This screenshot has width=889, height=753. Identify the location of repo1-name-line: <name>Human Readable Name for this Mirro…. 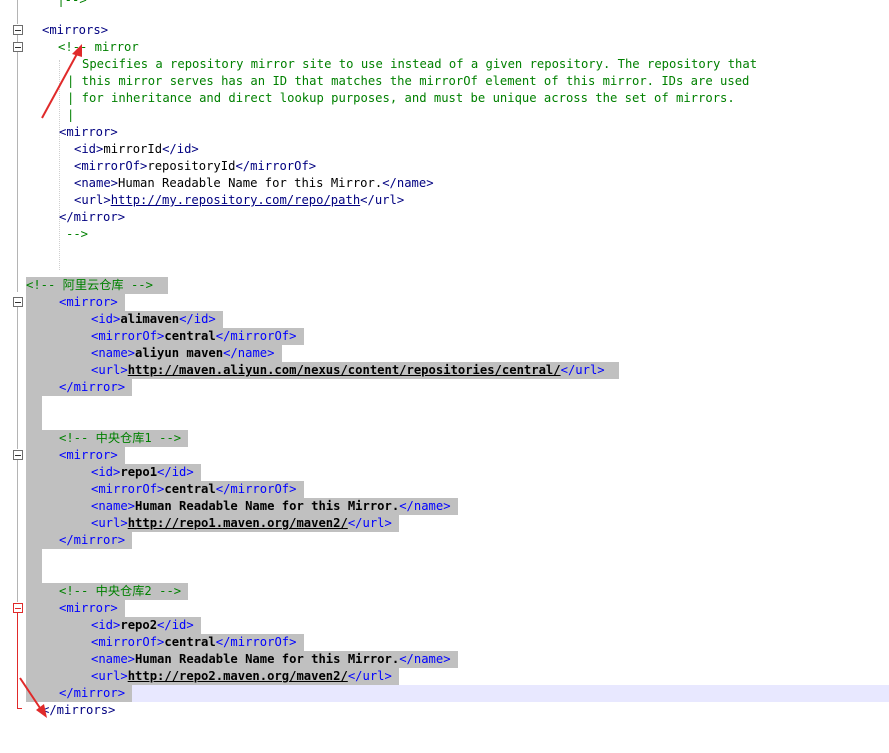
(274, 506).